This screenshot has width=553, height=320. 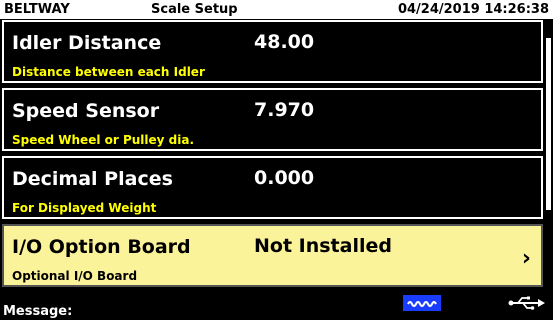 I want to click on screen-title: Scale Setup, so click(x=194, y=9).